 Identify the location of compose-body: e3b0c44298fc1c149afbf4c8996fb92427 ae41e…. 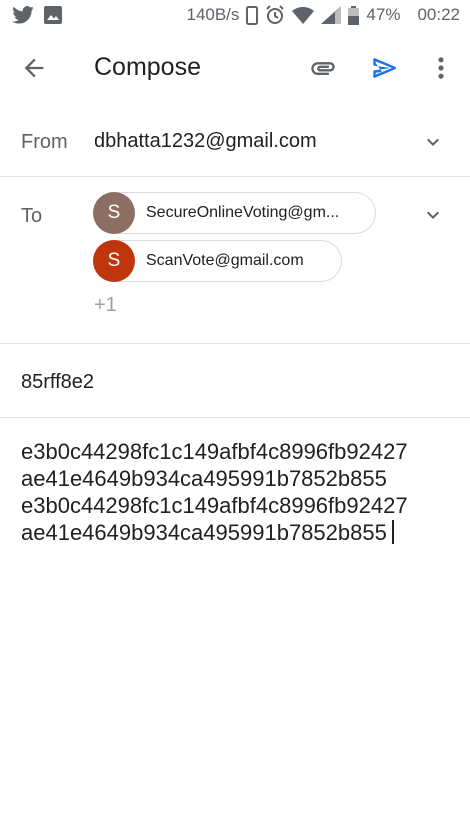
(241, 492).